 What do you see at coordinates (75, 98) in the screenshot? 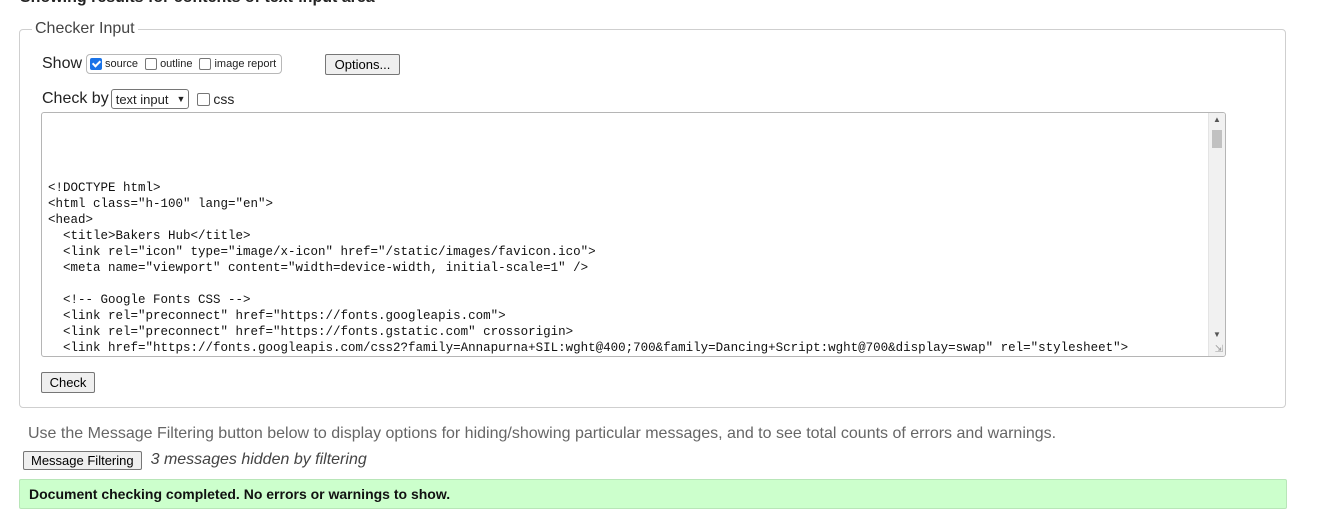
I see `check-by-label: Check by` at bounding box center [75, 98].